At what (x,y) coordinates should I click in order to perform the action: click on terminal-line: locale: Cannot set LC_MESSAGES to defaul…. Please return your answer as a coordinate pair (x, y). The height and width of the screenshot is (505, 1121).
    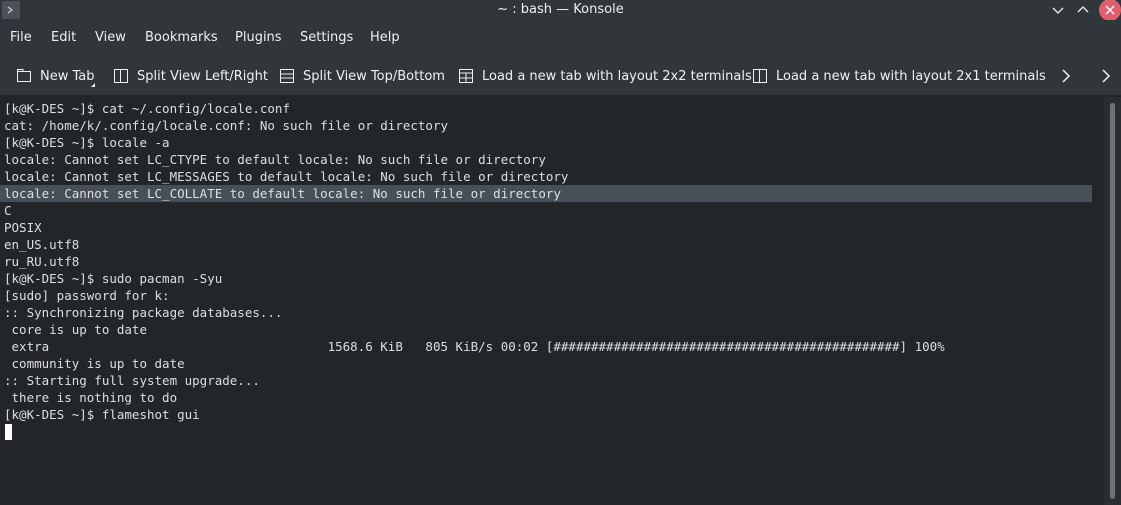
    Looking at the image, I should click on (286, 176).